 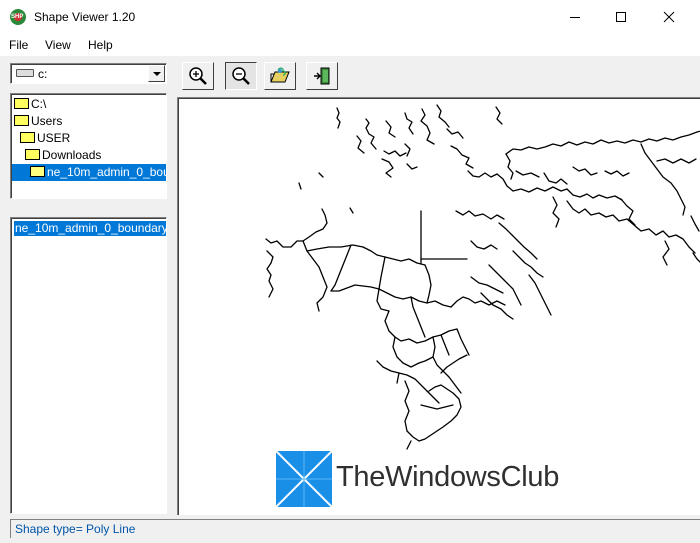 What do you see at coordinates (100, 45) in the screenshot?
I see `menu-help: Help` at bounding box center [100, 45].